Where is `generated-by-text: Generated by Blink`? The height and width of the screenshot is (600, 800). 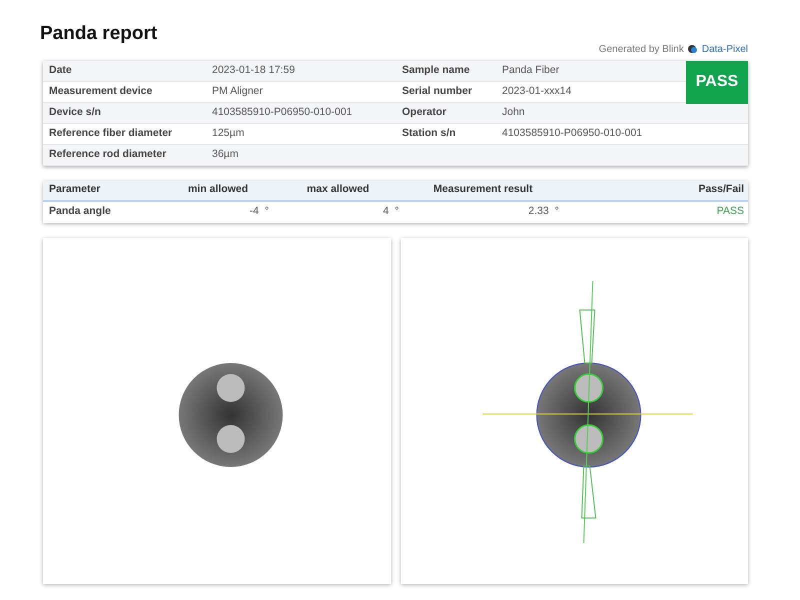 generated-by-text: Generated by Blink is located at coordinates (641, 49).